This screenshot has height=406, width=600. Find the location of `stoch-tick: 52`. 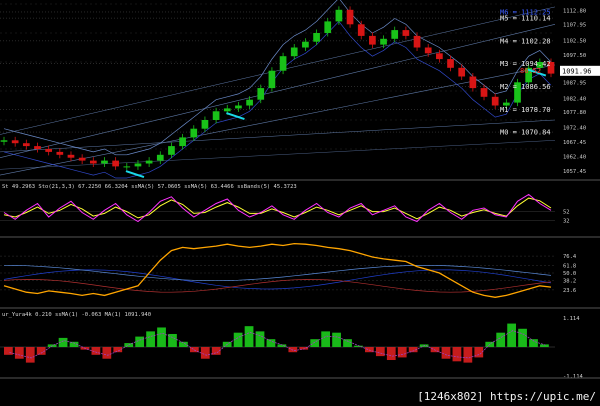

stoch-tick: 52 is located at coordinates (566, 213).